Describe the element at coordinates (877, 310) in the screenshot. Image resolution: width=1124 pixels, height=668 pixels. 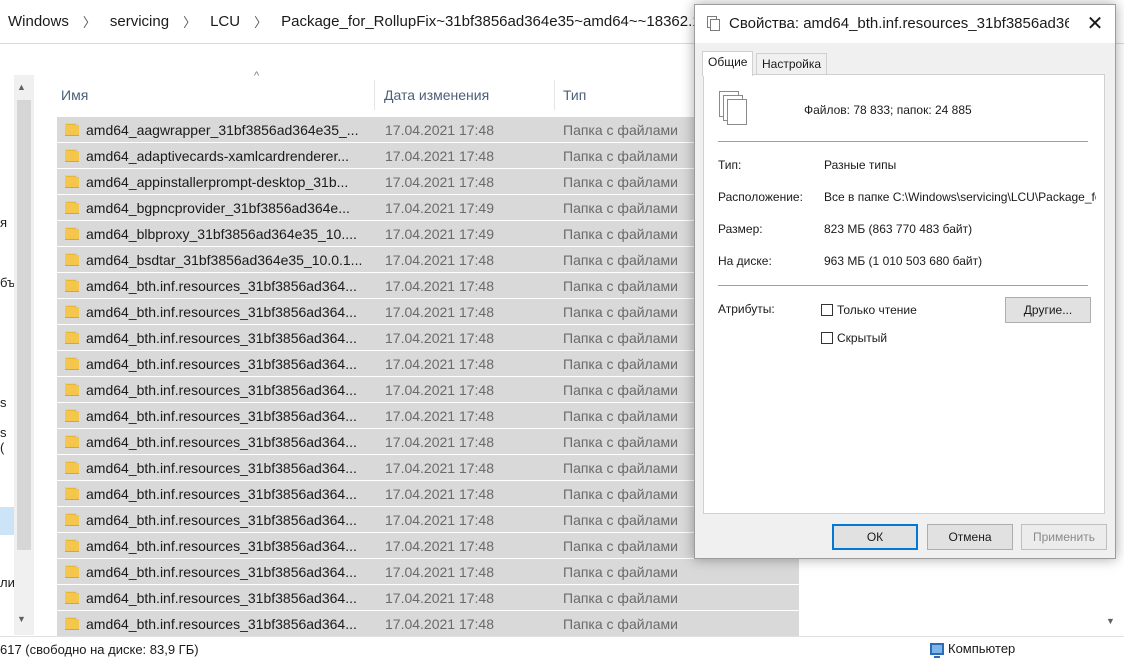
I see `readonly-checkbox-label: Только чтение` at that location.